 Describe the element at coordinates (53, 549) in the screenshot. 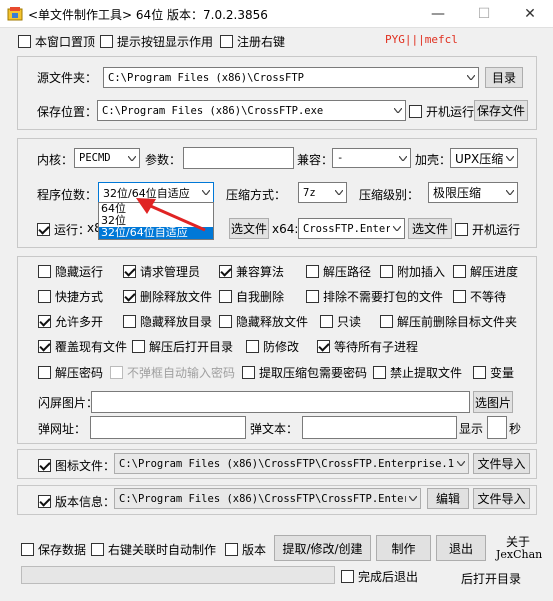

I see `save-data-option: 保存数据` at that location.